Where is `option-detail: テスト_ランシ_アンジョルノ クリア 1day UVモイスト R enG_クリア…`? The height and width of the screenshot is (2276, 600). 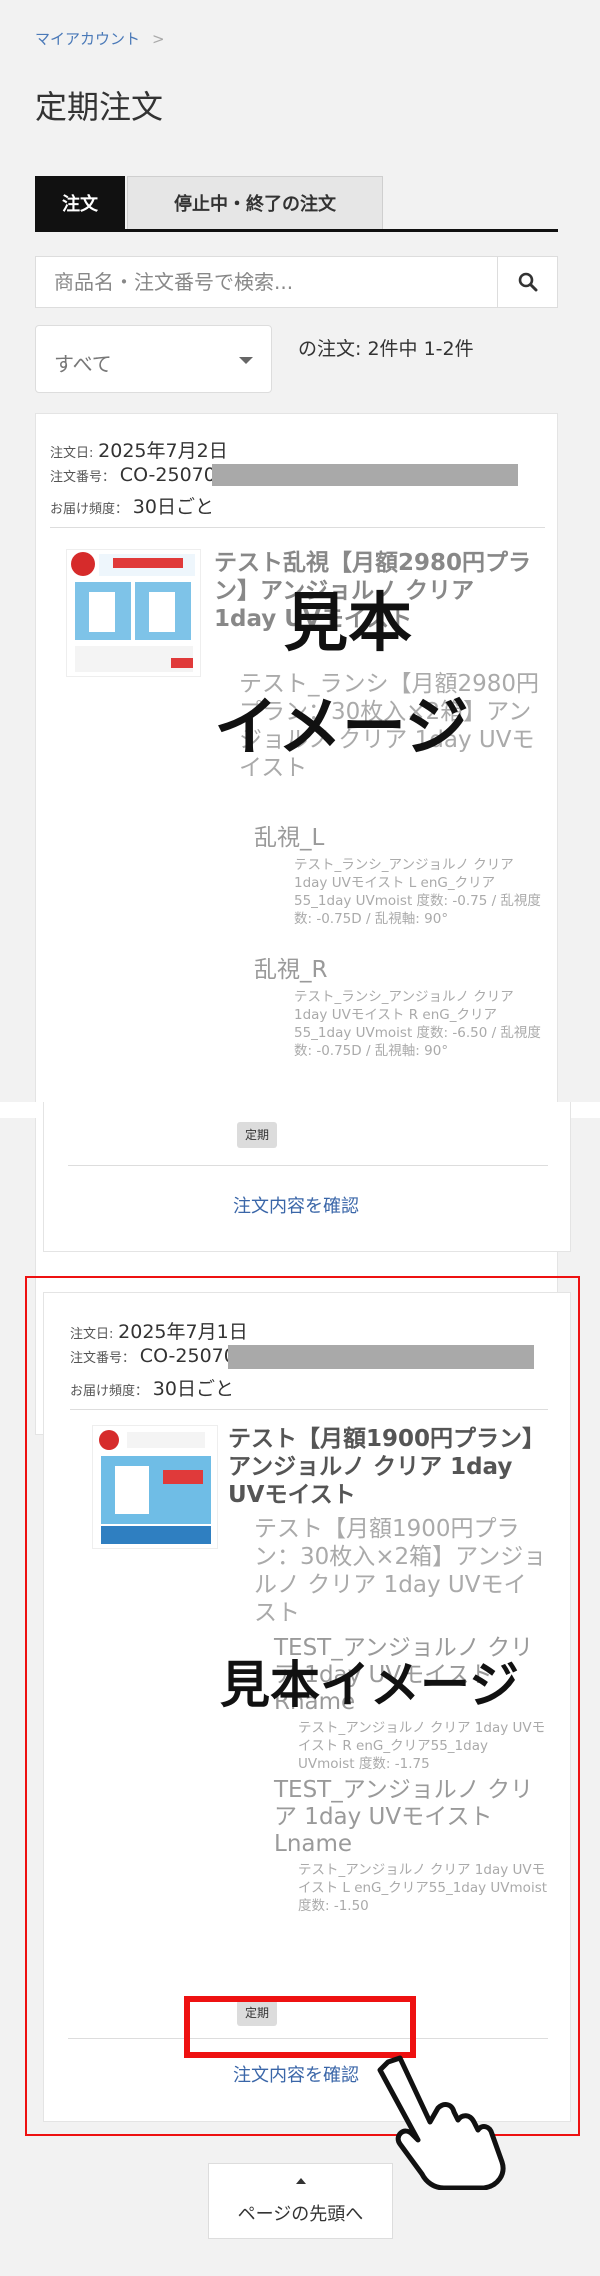 option-detail: テスト_ランシ_アンジョルノ クリア 1day UVモイスト R enG_クリア… is located at coordinates (417, 1024).